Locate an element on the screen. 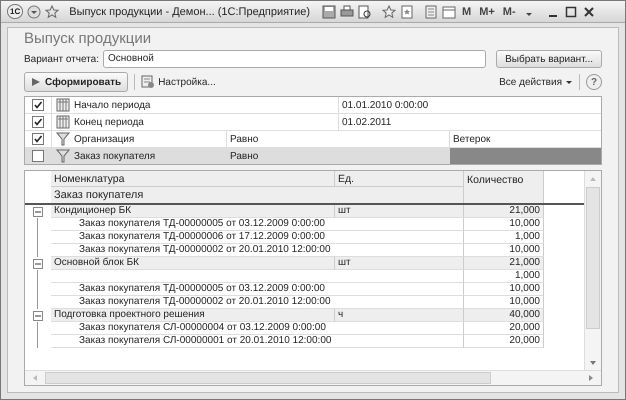 Image resolution: width=626 pixels, height=400 pixels. setting-value: 01.01.2010 0:00:00 is located at coordinates (470, 105).